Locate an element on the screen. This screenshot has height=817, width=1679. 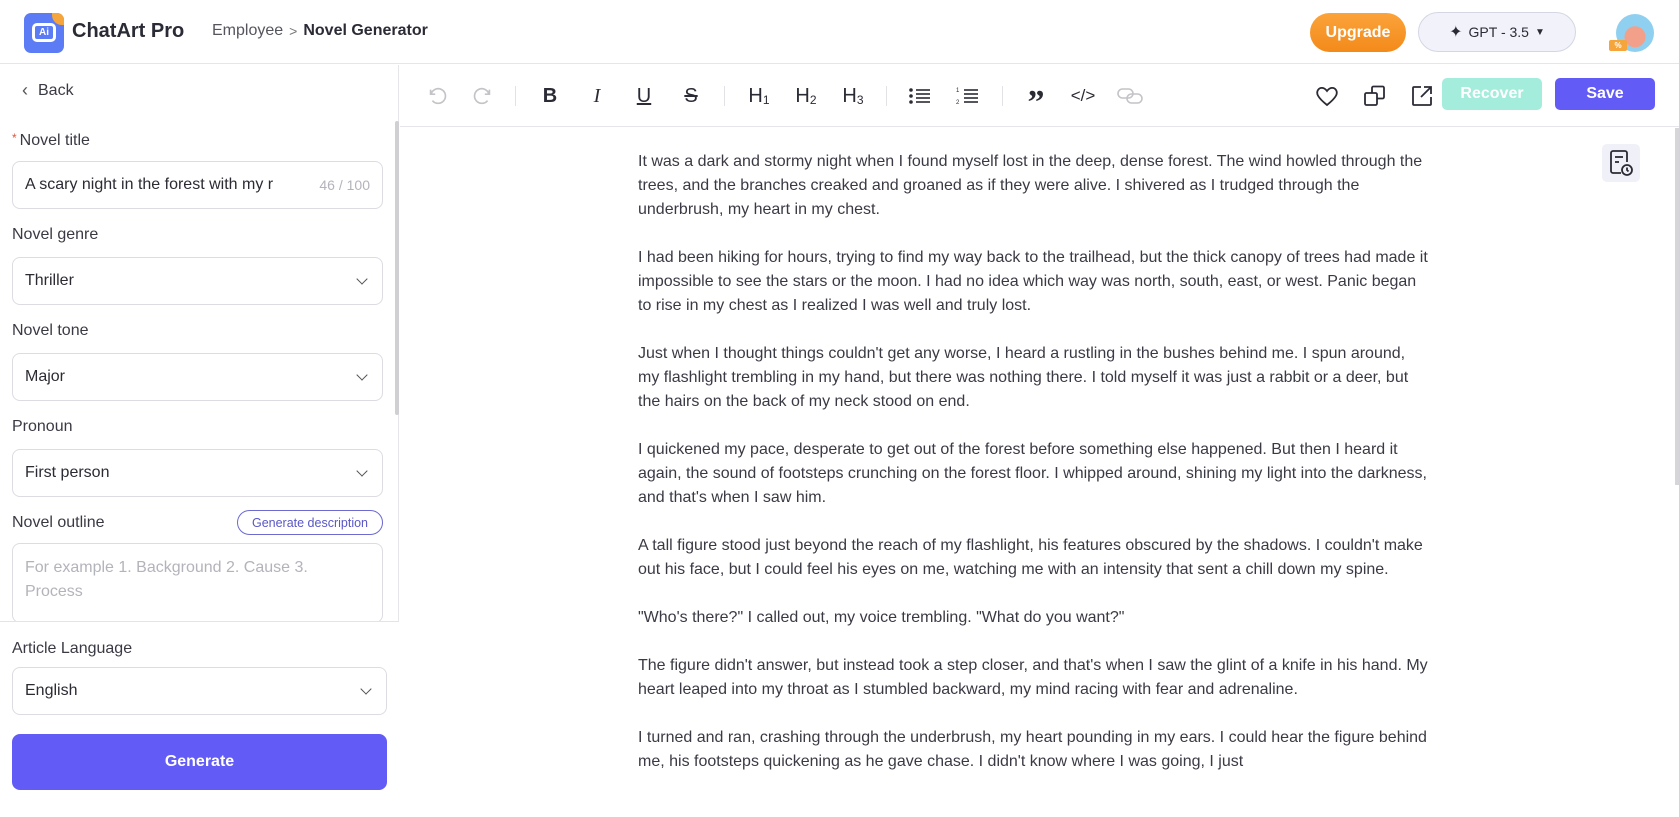
breadcrumb-employee: Employee is located at coordinates (247, 31).